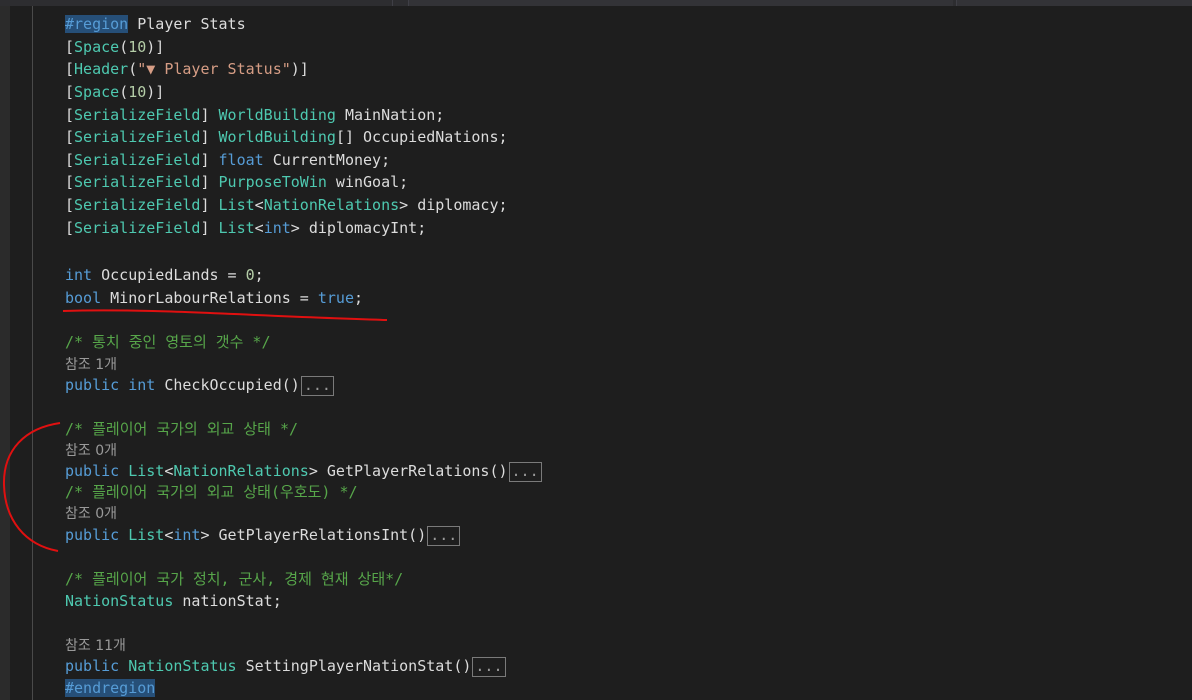  What do you see at coordinates (195, 430) in the screenshot?
I see `red-pen-annotations` at bounding box center [195, 430].